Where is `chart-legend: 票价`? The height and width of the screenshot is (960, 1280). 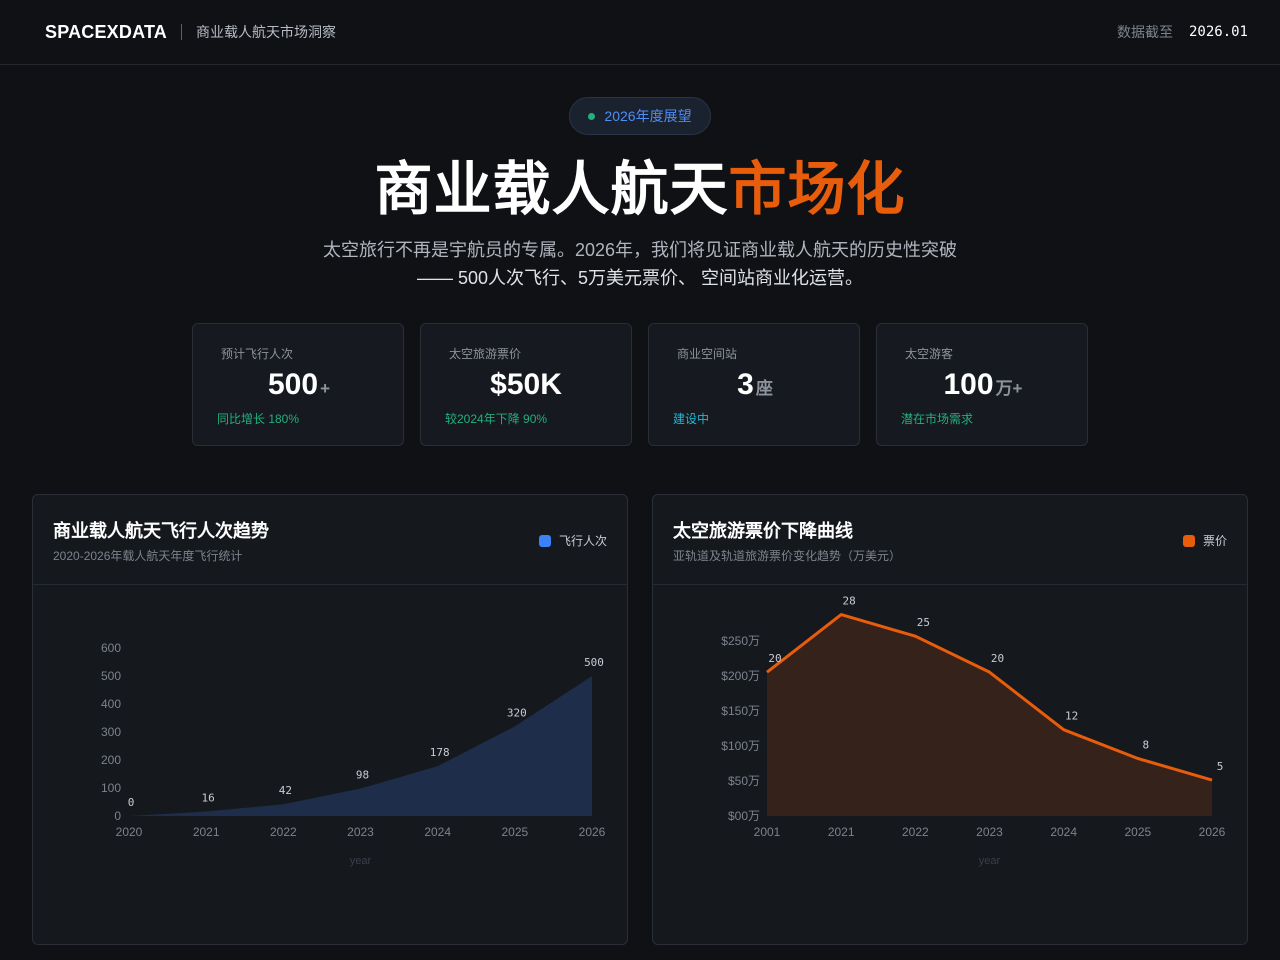
chart-legend: 票价 is located at coordinates (1204, 540).